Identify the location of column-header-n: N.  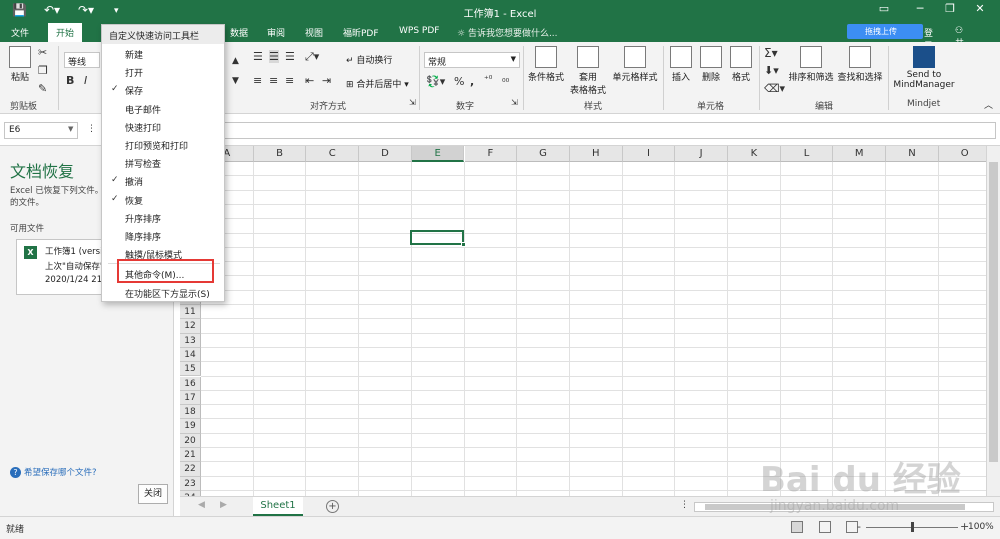
(912, 154).